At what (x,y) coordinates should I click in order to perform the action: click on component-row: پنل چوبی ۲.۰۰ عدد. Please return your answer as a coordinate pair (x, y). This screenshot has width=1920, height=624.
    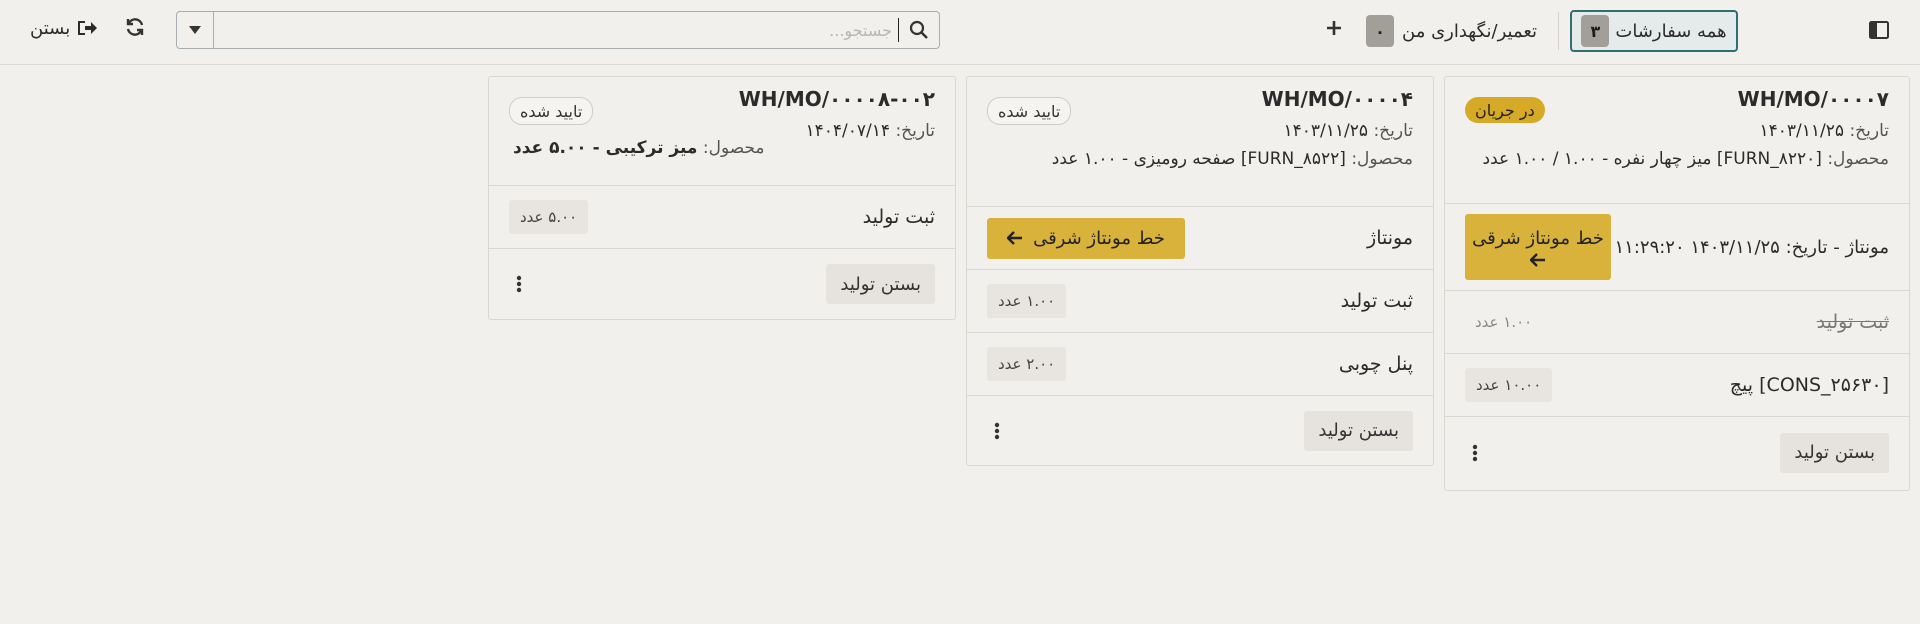
    Looking at the image, I should click on (1200, 364).